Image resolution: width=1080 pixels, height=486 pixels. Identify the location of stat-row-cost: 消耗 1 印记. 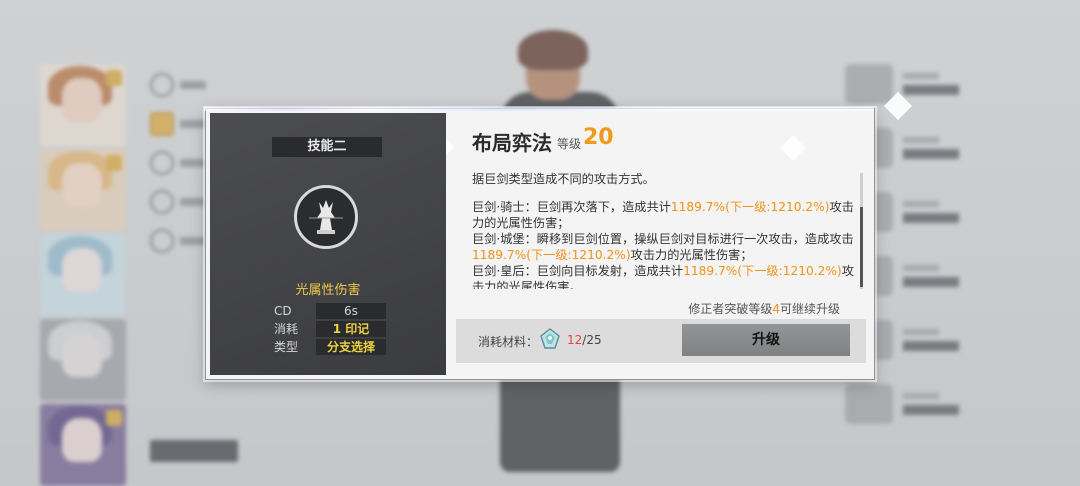
(329, 329).